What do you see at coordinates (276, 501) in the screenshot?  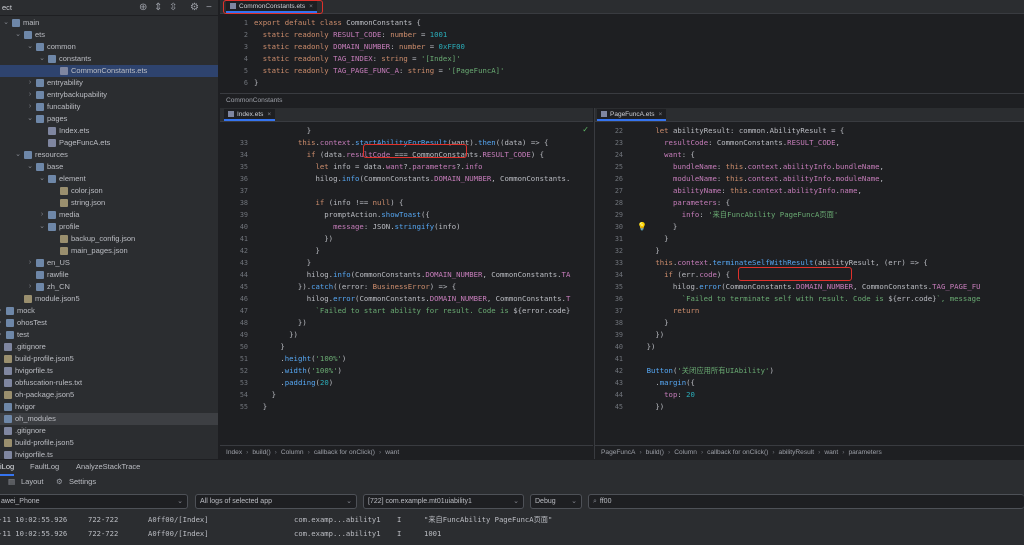 I see `log-scope-select: All logs of selected app ⌄` at bounding box center [276, 501].